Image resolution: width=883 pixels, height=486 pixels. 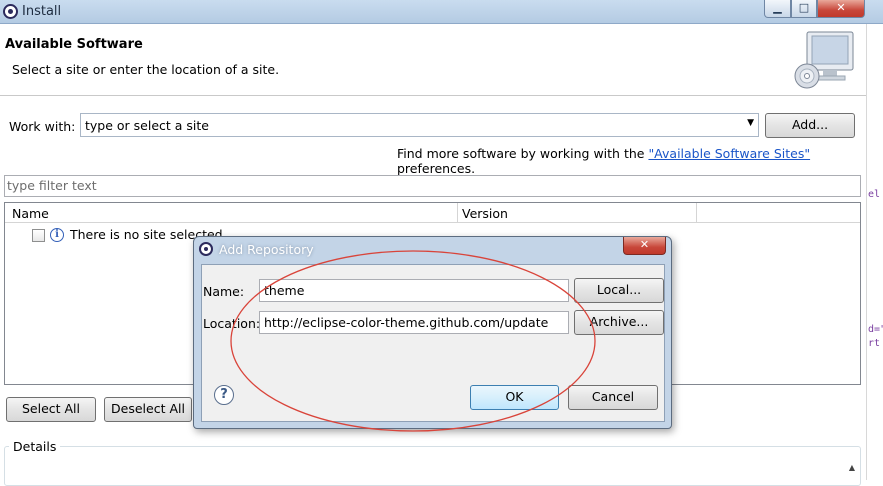 I want to click on column-header-name: Name, so click(x=30, y=213).